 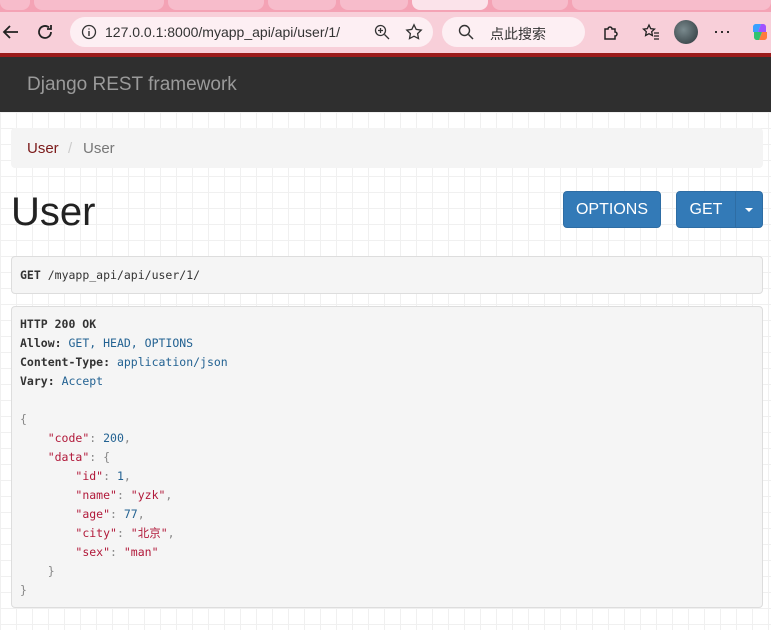 I want to click on request-info: GET /myapp_api/api/user/1/, so click(x=387, y=275).